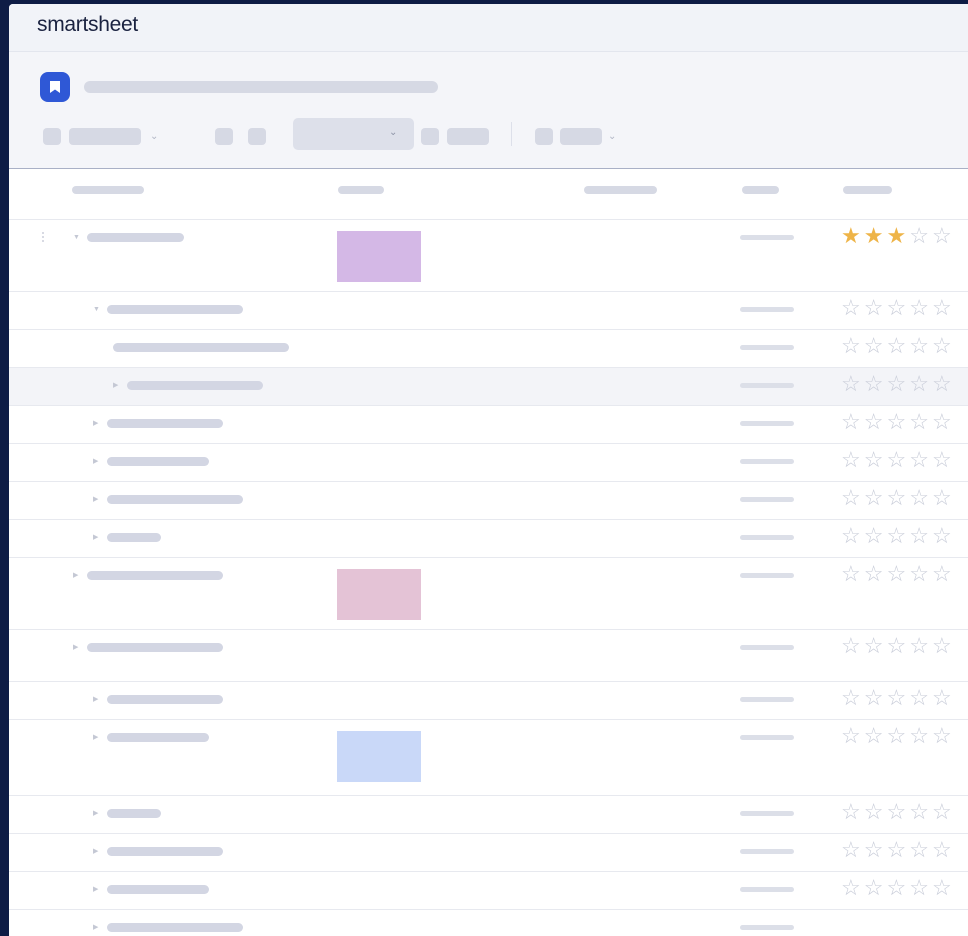 Image resolution: width=968 pixels, height=936 pixels. I want to click on table-row: ▼ ☆☆☆☆☆, so click(488, 311).